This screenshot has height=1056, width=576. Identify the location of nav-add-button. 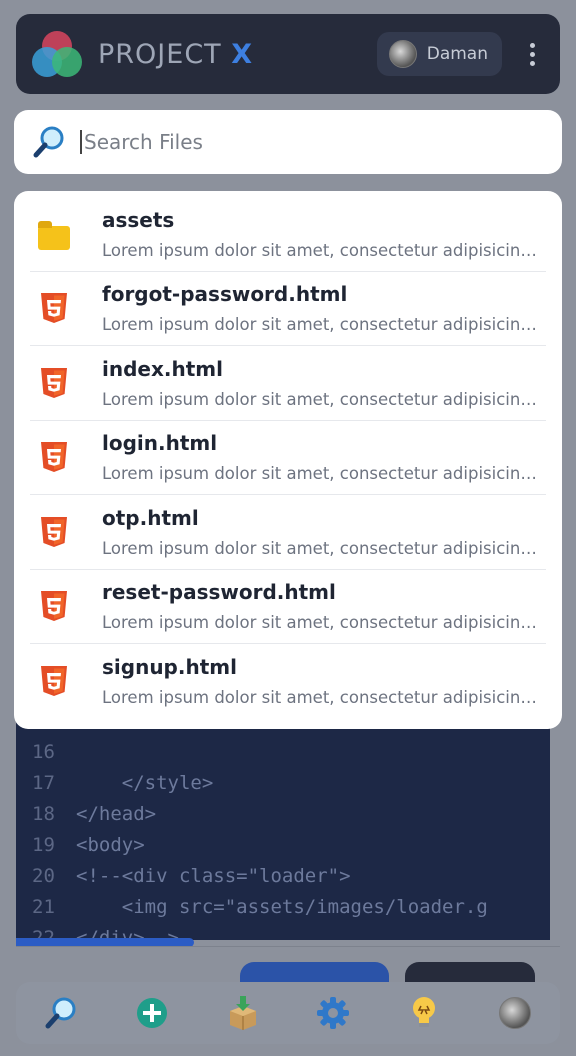
(152, 1013).